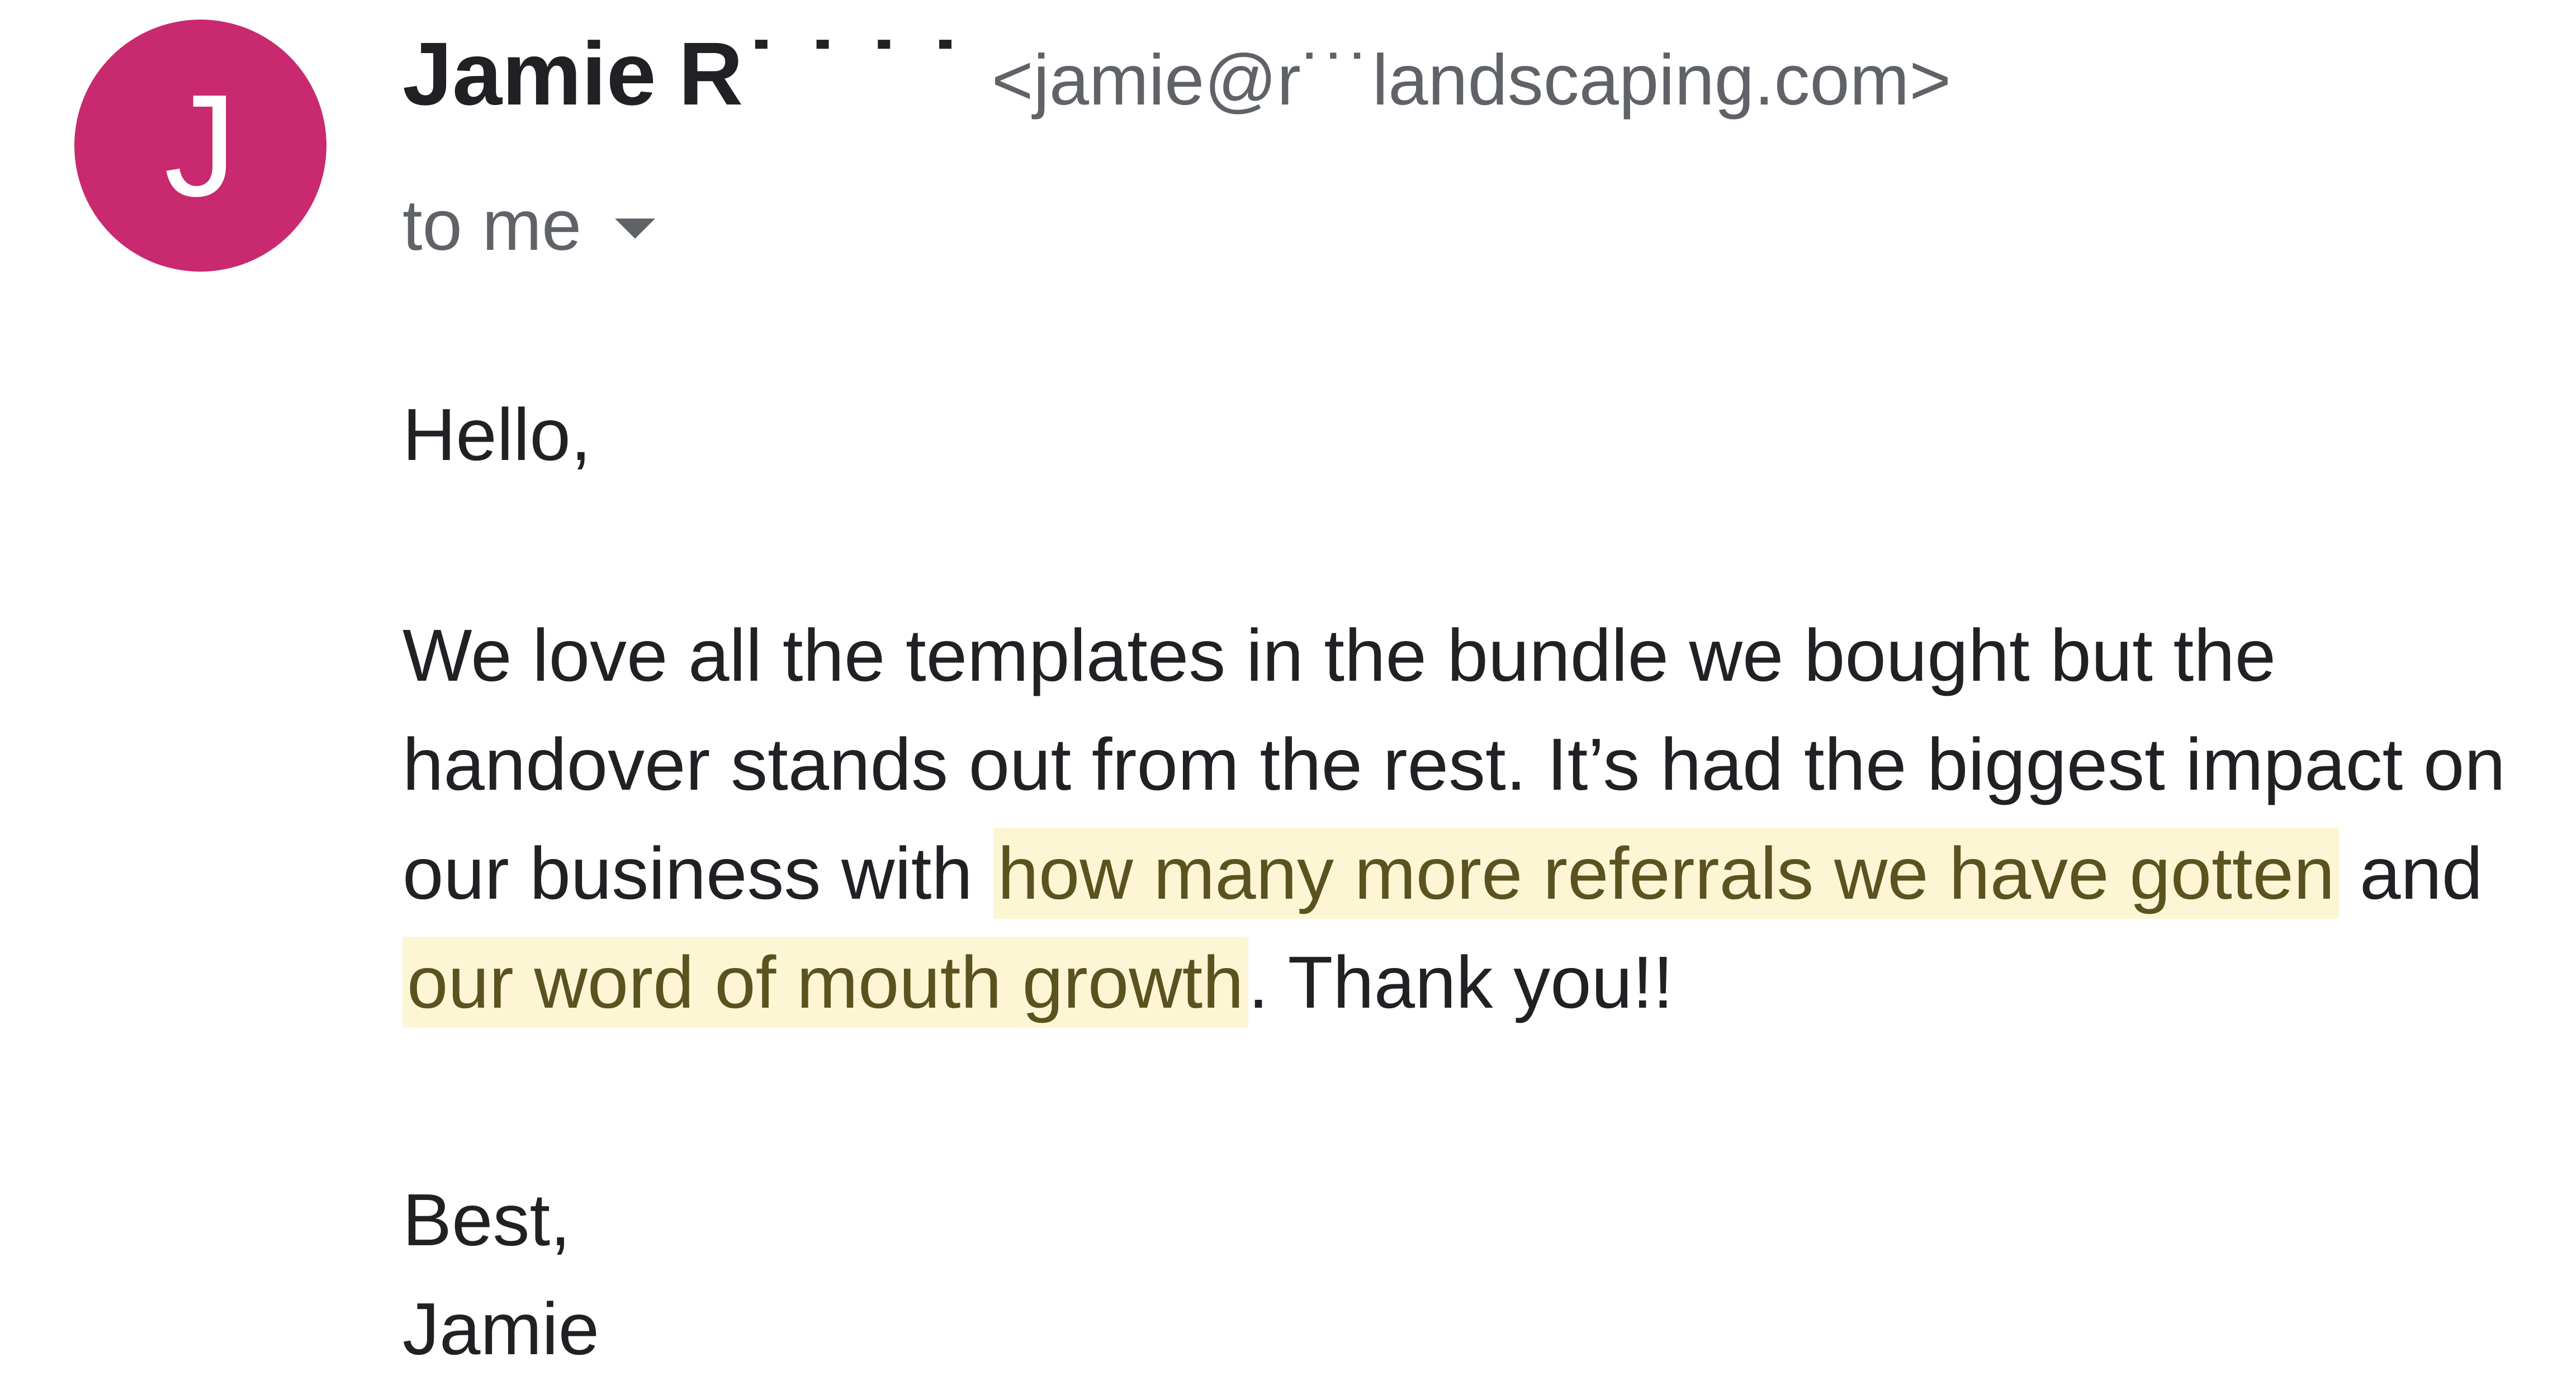 This screenshot has width=2576, height=1395. I want to click on paragraph-text: . Thank you!!, so click(1461, 982).